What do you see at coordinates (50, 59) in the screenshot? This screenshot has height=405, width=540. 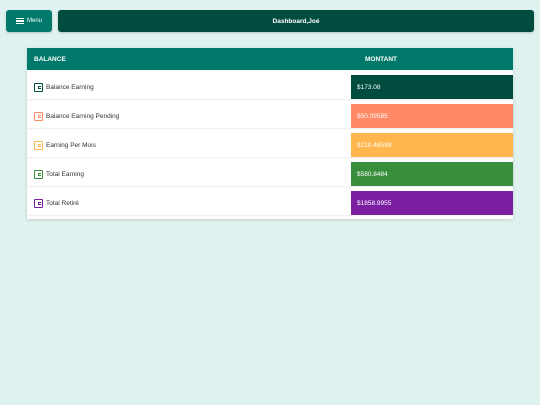 I see `header-balance: BALANCE` at bounding box center [50, 59].